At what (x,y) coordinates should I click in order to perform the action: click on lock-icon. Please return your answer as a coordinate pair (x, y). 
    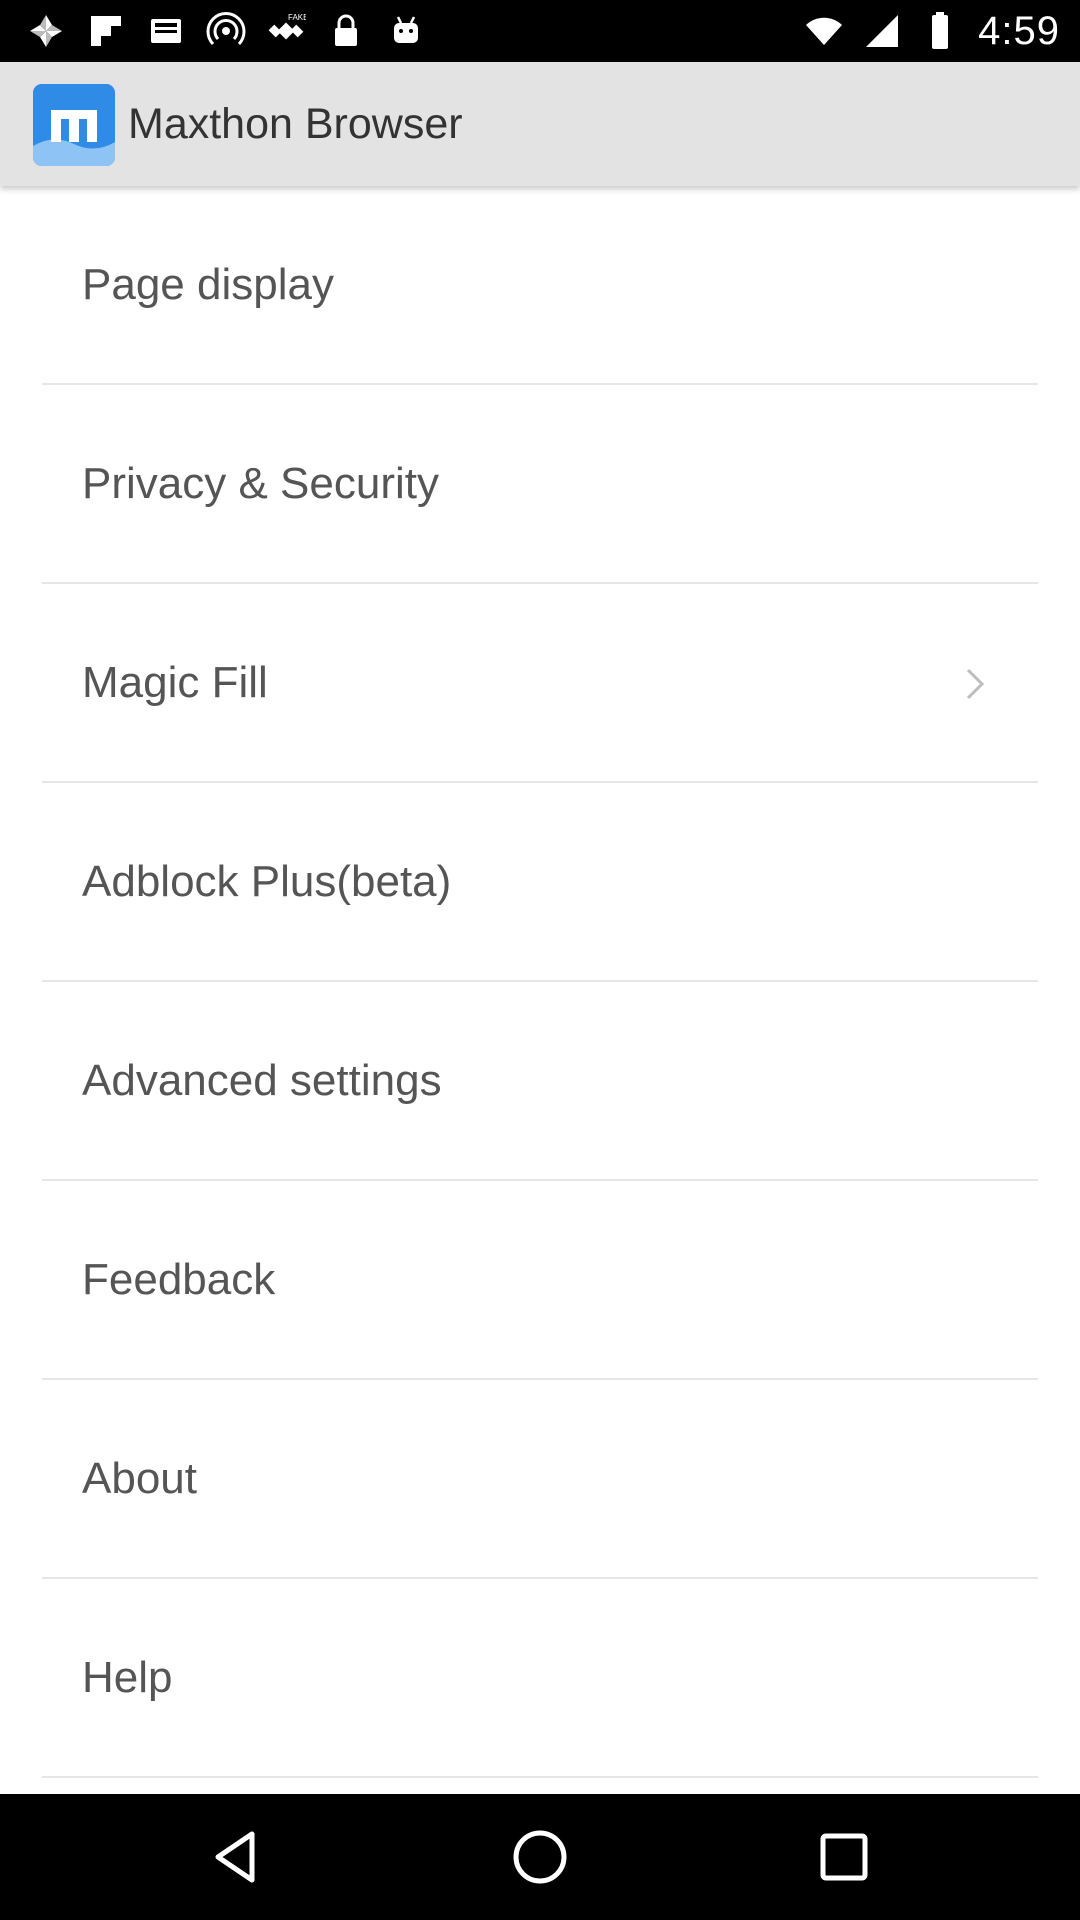
    Looking at the image, I should click on (346, 31).